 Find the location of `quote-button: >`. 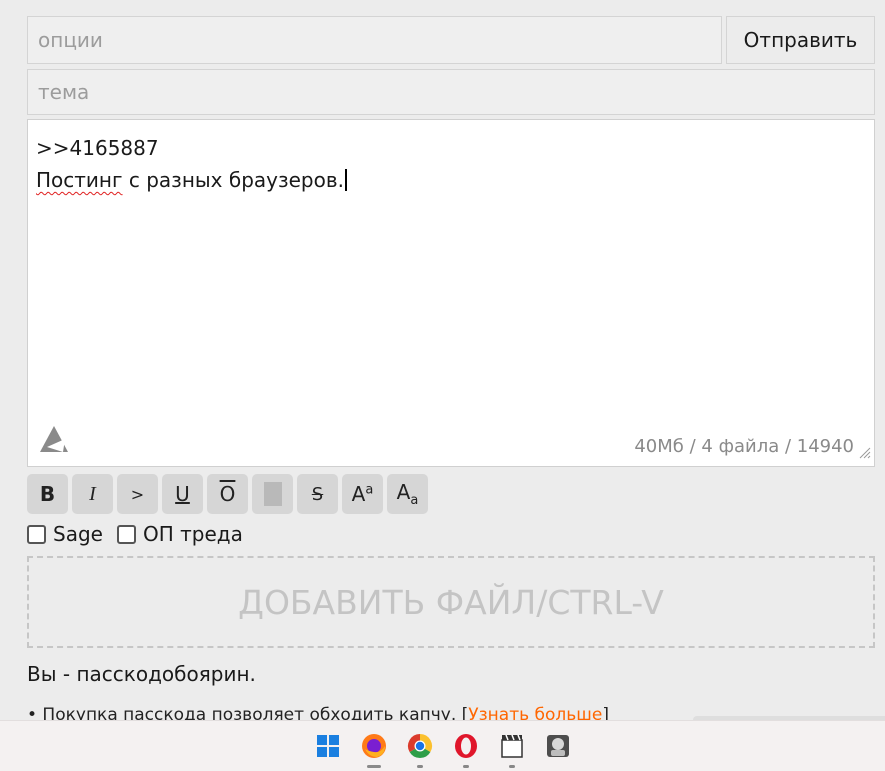

quote-button: > is located at coordinates (137, 494).